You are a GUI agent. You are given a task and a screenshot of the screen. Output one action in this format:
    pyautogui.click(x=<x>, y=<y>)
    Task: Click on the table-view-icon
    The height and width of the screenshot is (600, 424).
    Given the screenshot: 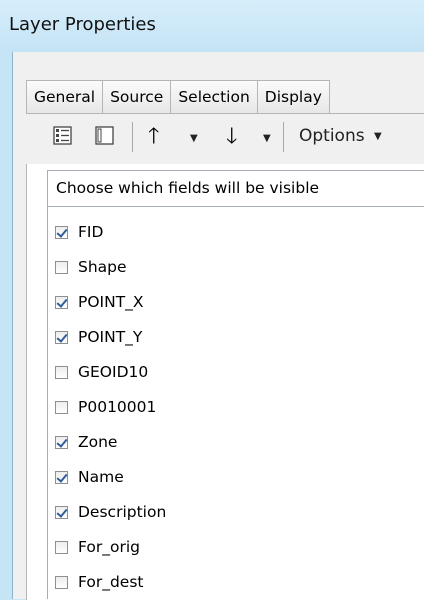 What is the action you would take?
    pyautogui.click(x=62, y=137)
    